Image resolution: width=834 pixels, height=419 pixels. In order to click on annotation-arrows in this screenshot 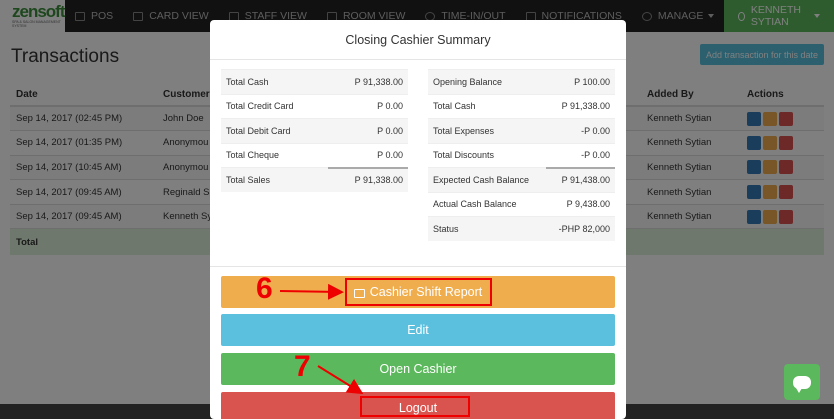, I will do `click(321, 339)`.